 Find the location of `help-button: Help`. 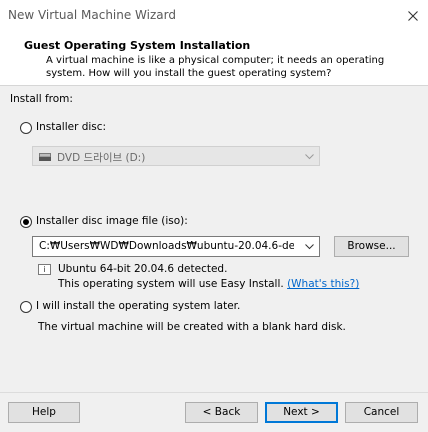

help-button: Help is located at coordinates (44, 412).